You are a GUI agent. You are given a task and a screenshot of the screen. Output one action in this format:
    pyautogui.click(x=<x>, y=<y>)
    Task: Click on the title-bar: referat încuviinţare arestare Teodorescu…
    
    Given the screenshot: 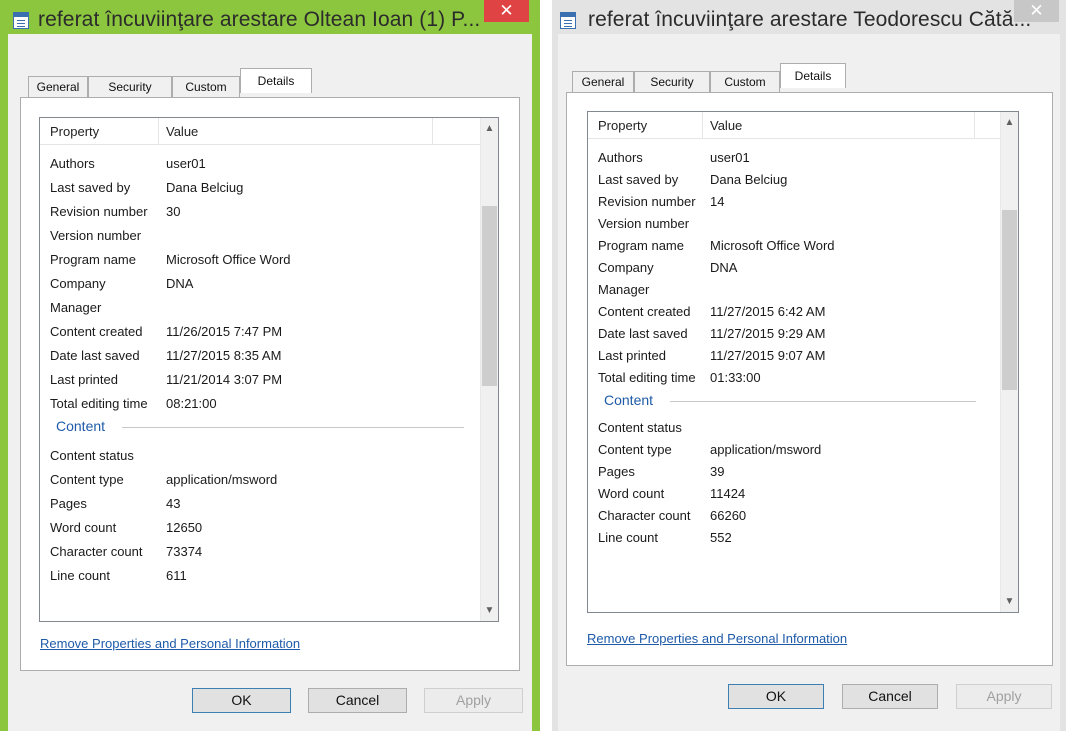 What is the action you would take?
    pyautogui.click(x=809, y=17)
    